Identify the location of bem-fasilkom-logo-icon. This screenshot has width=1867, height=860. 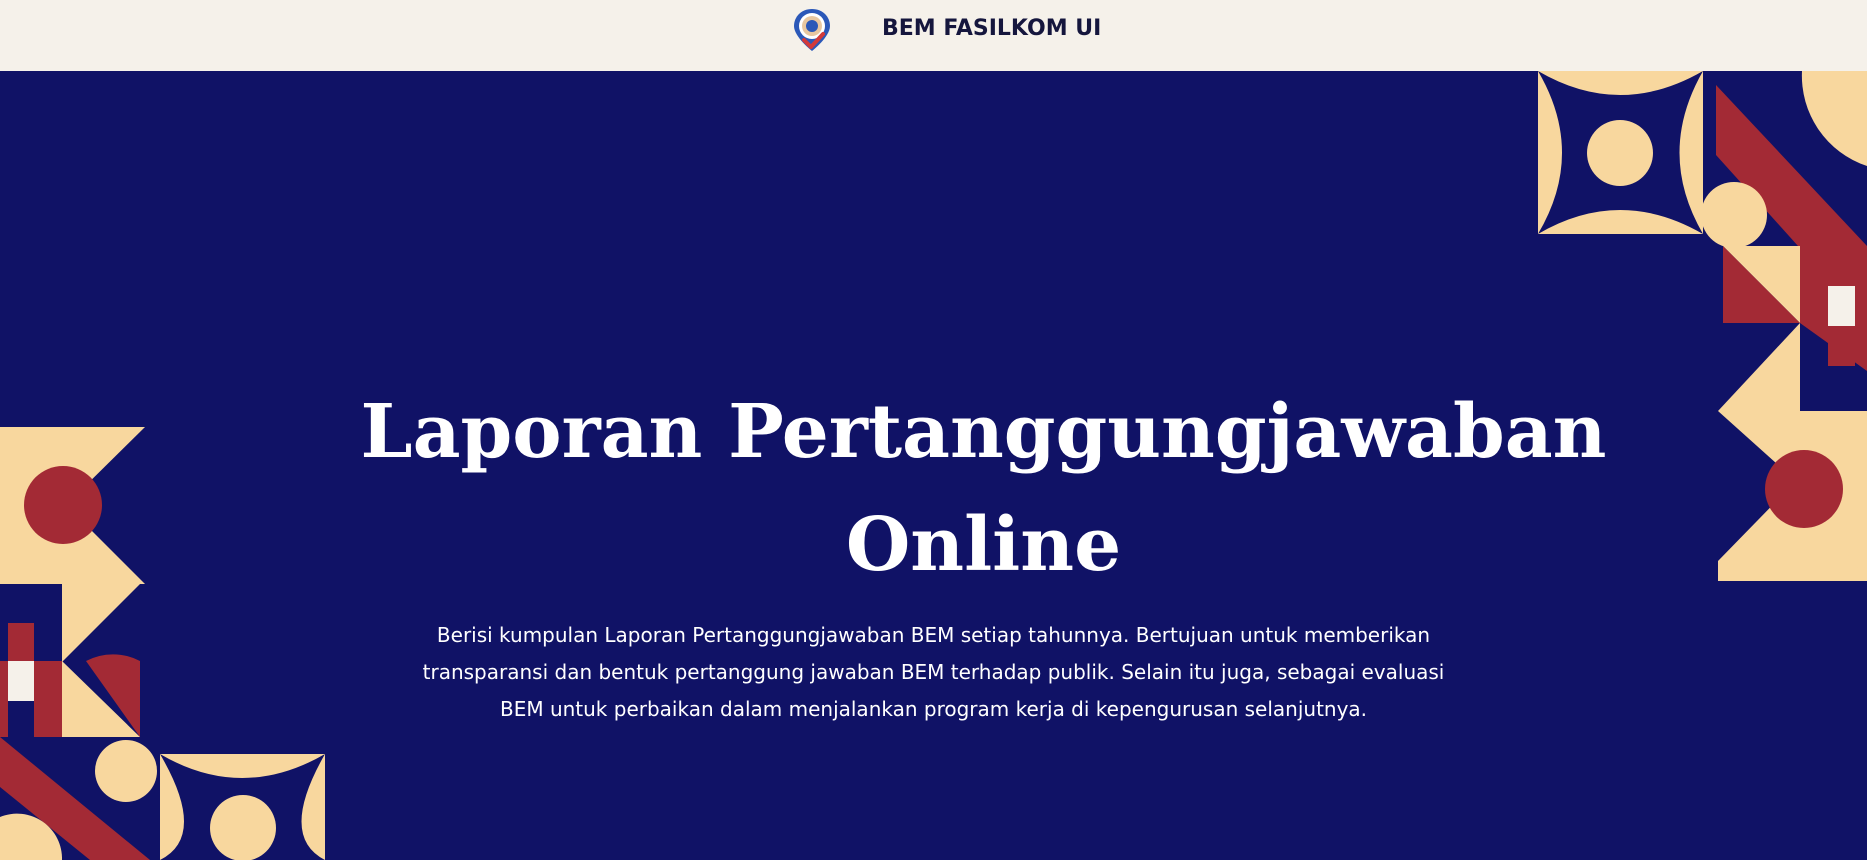
(812, 30).